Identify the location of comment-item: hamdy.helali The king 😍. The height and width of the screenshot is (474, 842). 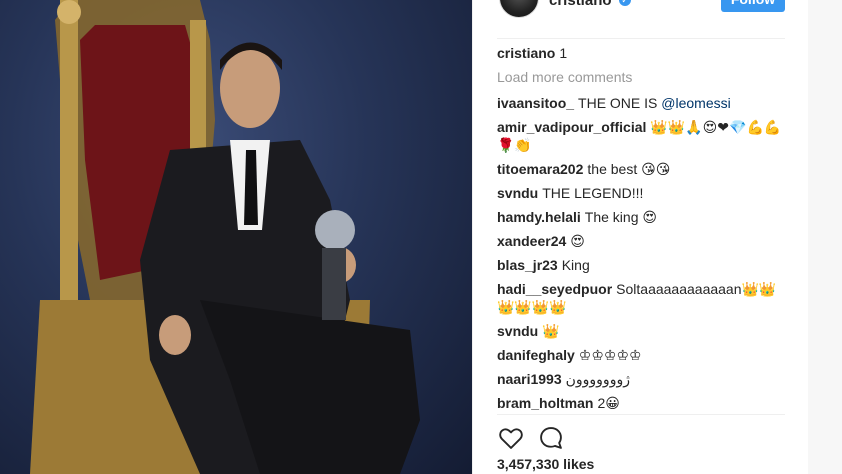
(641, 217).